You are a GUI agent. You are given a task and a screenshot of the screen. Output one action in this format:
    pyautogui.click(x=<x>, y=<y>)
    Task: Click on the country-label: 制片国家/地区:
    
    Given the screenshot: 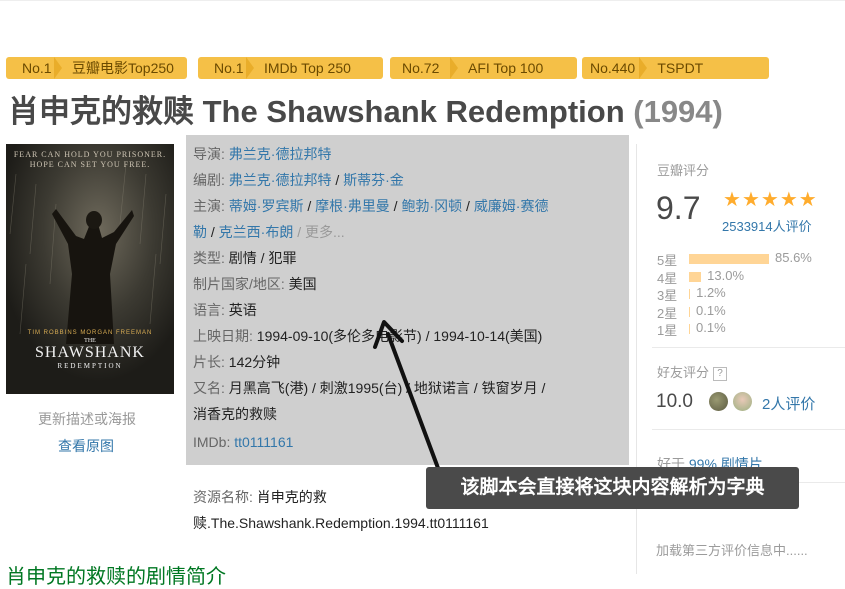 What is the action you would take?
    pyautogui.click(x=239, y=284)
    